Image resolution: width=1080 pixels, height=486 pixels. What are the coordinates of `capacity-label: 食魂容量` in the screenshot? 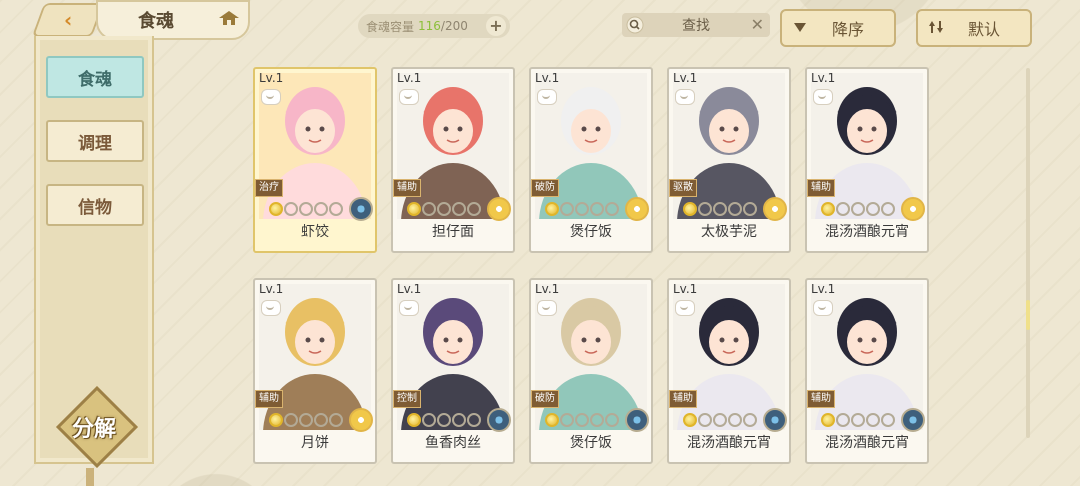 It's located at (390, 26).